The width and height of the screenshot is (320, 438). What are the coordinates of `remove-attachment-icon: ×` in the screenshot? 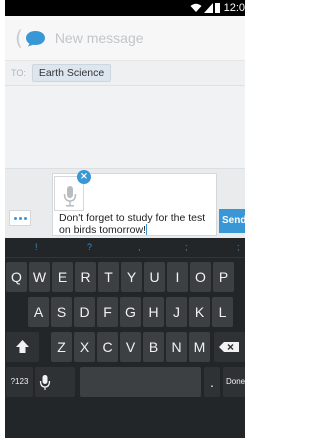 It's located at (84, 177).